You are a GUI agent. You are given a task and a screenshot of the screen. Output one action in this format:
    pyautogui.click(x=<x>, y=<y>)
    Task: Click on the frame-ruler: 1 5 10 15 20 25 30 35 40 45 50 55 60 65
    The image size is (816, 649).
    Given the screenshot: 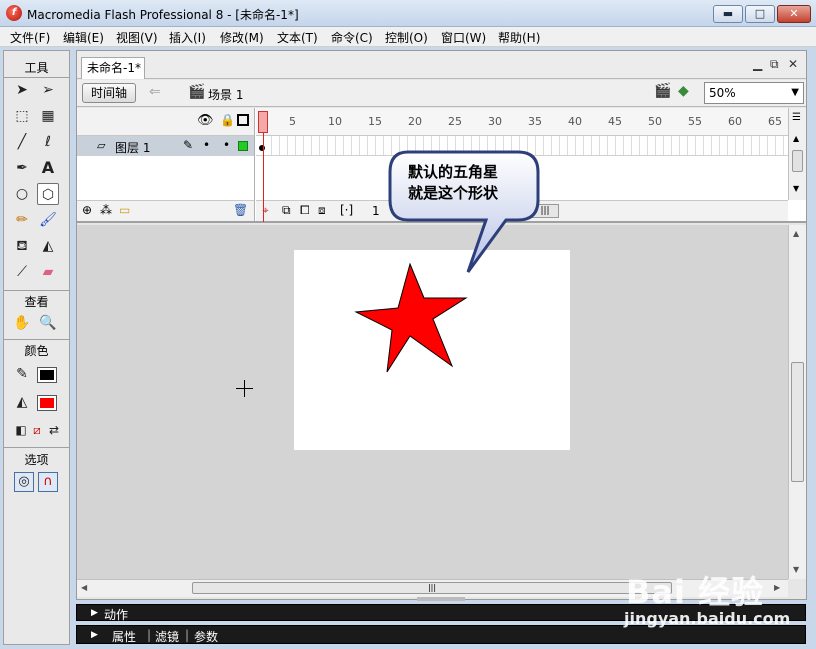 What is the action you would take?
    pyautogui.click(x=522, y=122)
    